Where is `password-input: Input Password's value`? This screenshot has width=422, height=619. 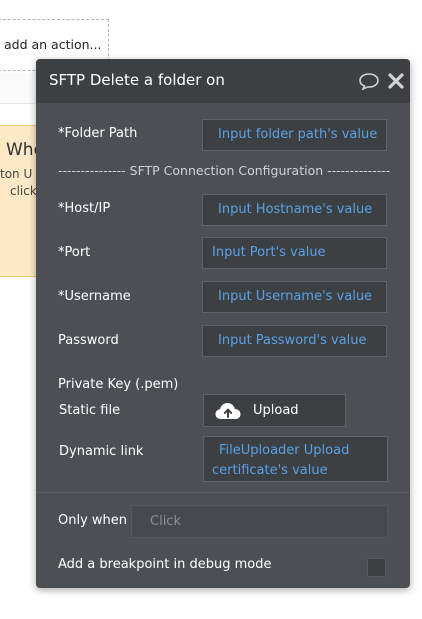
password-input: Input Password's value is located at coordinates (294, 341).